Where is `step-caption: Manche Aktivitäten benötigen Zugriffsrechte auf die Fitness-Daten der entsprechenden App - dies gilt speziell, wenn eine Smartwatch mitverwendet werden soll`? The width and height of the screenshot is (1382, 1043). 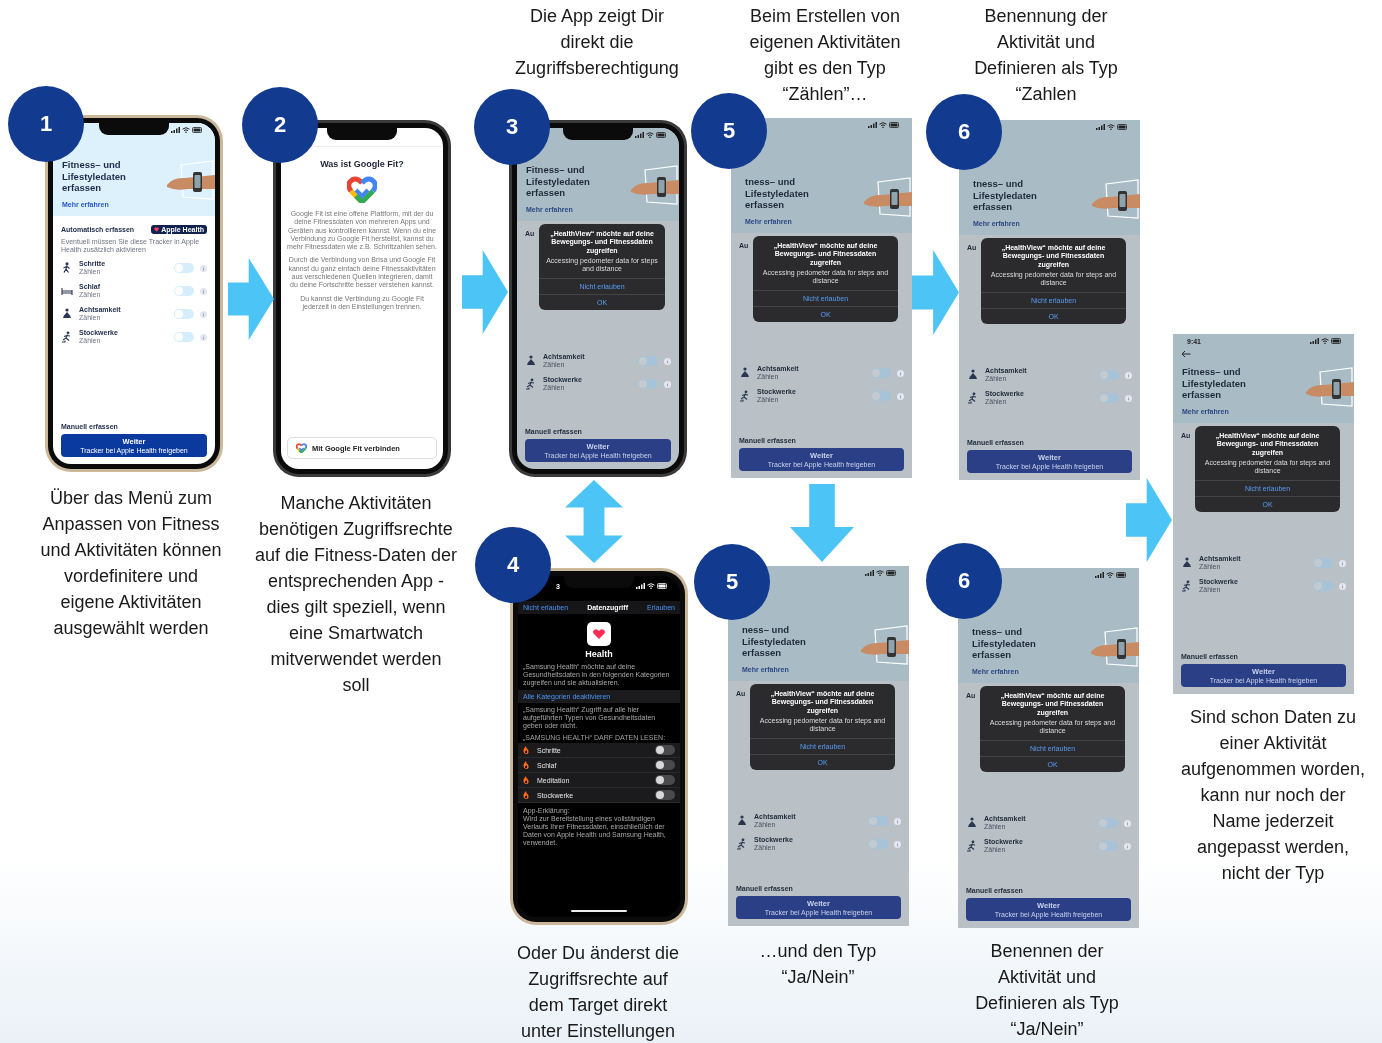 step-caption: Manche Aktivitäten benötigen Zugriffsrechte auf die Fitness-Daten der entsprechenden App - dies gilt speziell, wenn eine Smartwatch mitverwendet werden soll is located at coordinates (356, 594).